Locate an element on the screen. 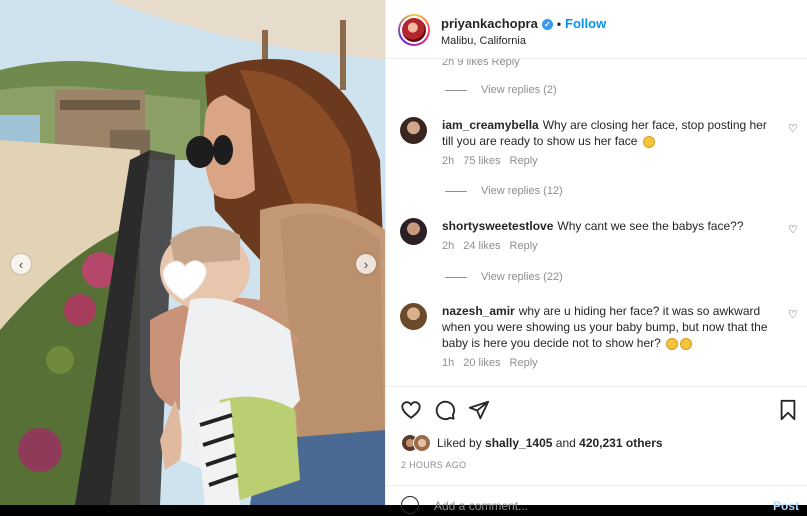  clipped-comment-meta: 2h 9 likes Reply is located at coordinates (481, 63).